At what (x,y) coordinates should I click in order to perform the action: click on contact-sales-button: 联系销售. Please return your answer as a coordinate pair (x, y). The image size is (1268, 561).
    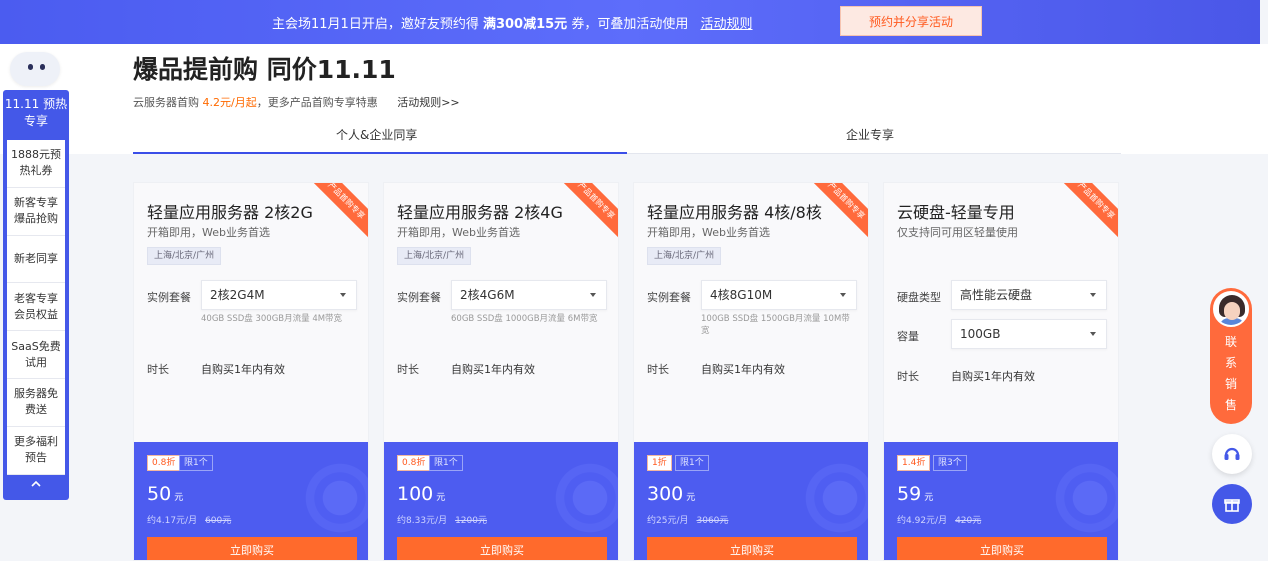
    Looking at the image, I should click on (1231, 356).